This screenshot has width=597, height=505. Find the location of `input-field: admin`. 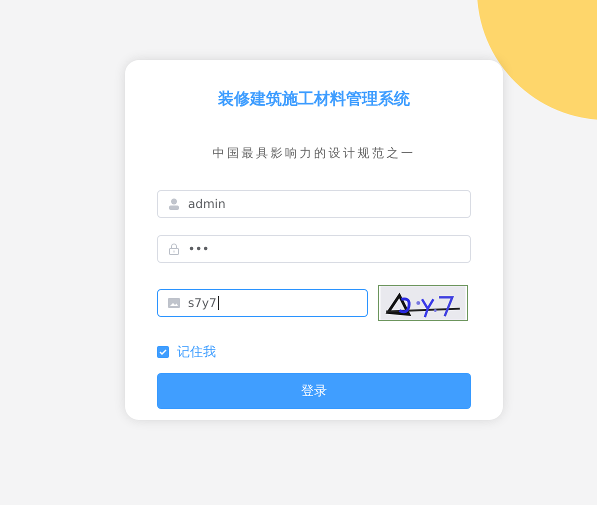

input-field: admin is located at coordinates (314, 204).